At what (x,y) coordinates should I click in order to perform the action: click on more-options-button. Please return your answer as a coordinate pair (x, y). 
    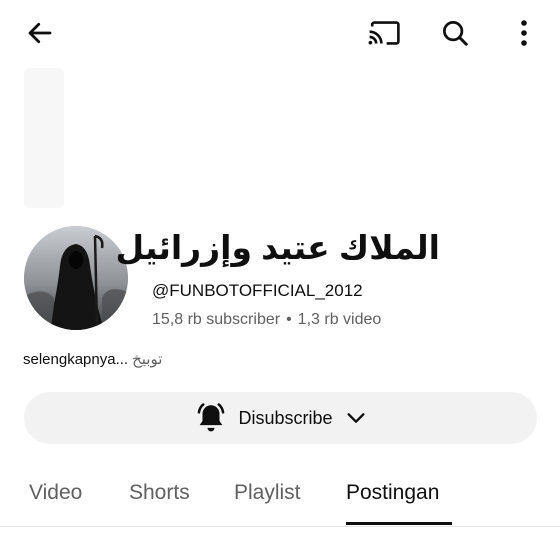
    Looking at the image, I should click on (524, 33).